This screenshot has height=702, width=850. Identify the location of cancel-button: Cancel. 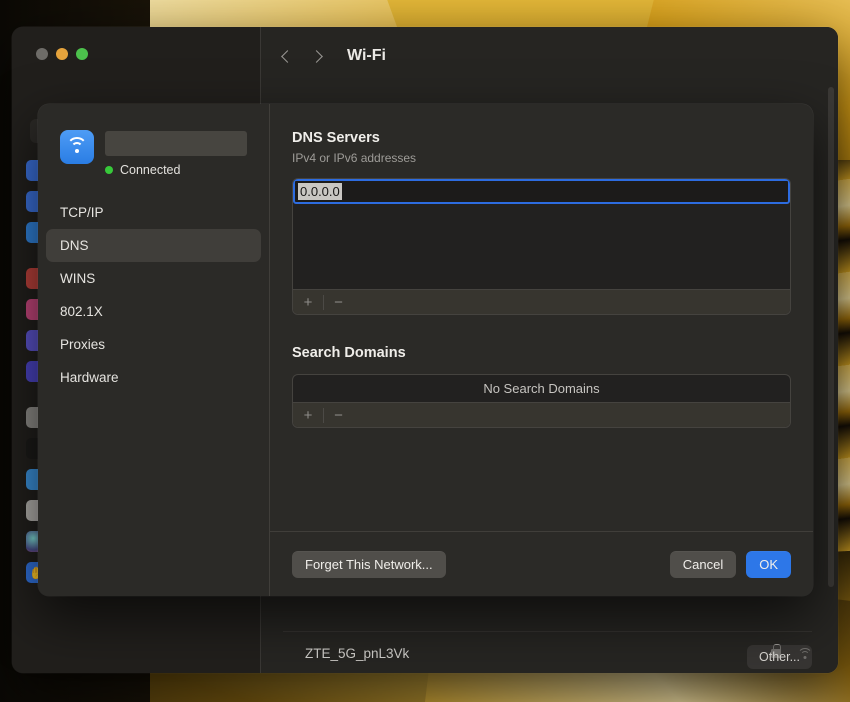
(703, 564).